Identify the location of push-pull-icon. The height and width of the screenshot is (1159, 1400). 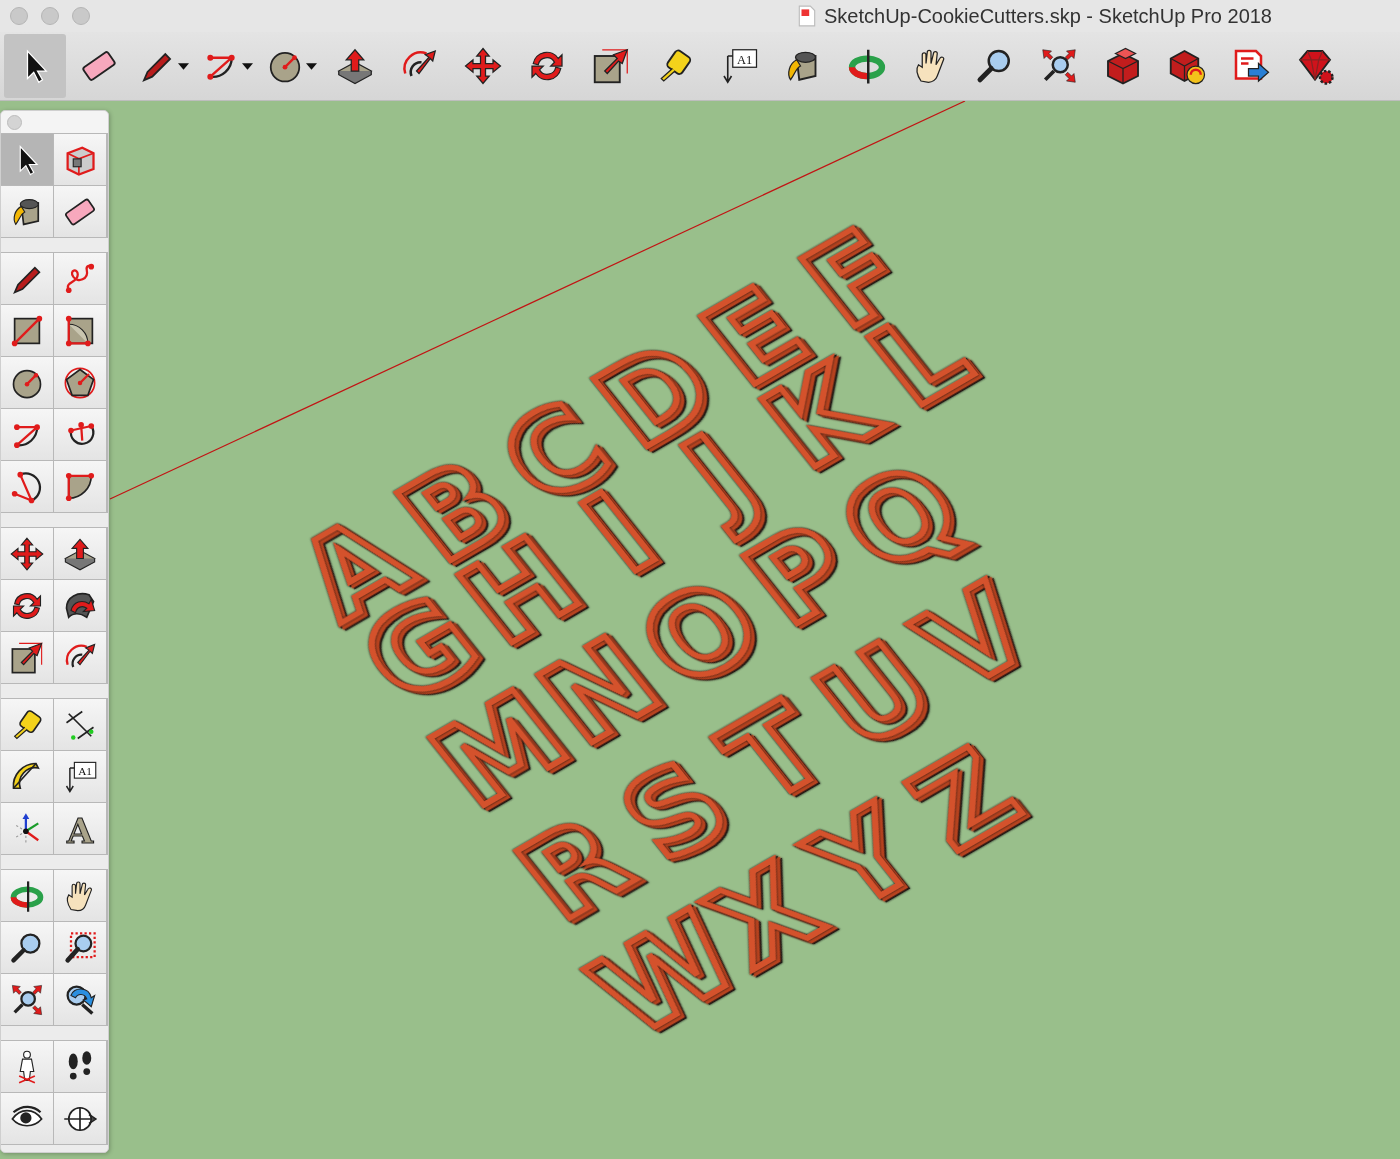
(355, 66).